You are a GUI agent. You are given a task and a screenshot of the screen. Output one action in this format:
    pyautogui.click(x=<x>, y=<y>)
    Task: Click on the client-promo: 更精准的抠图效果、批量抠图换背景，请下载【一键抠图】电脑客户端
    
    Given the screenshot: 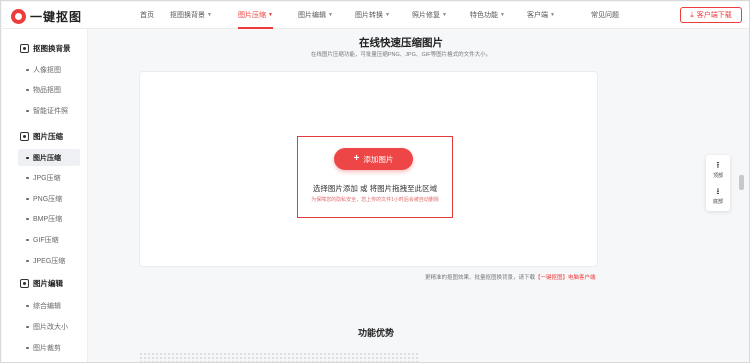 What is the action you would take?
    pyautogui.click(x=511, y=277)
    